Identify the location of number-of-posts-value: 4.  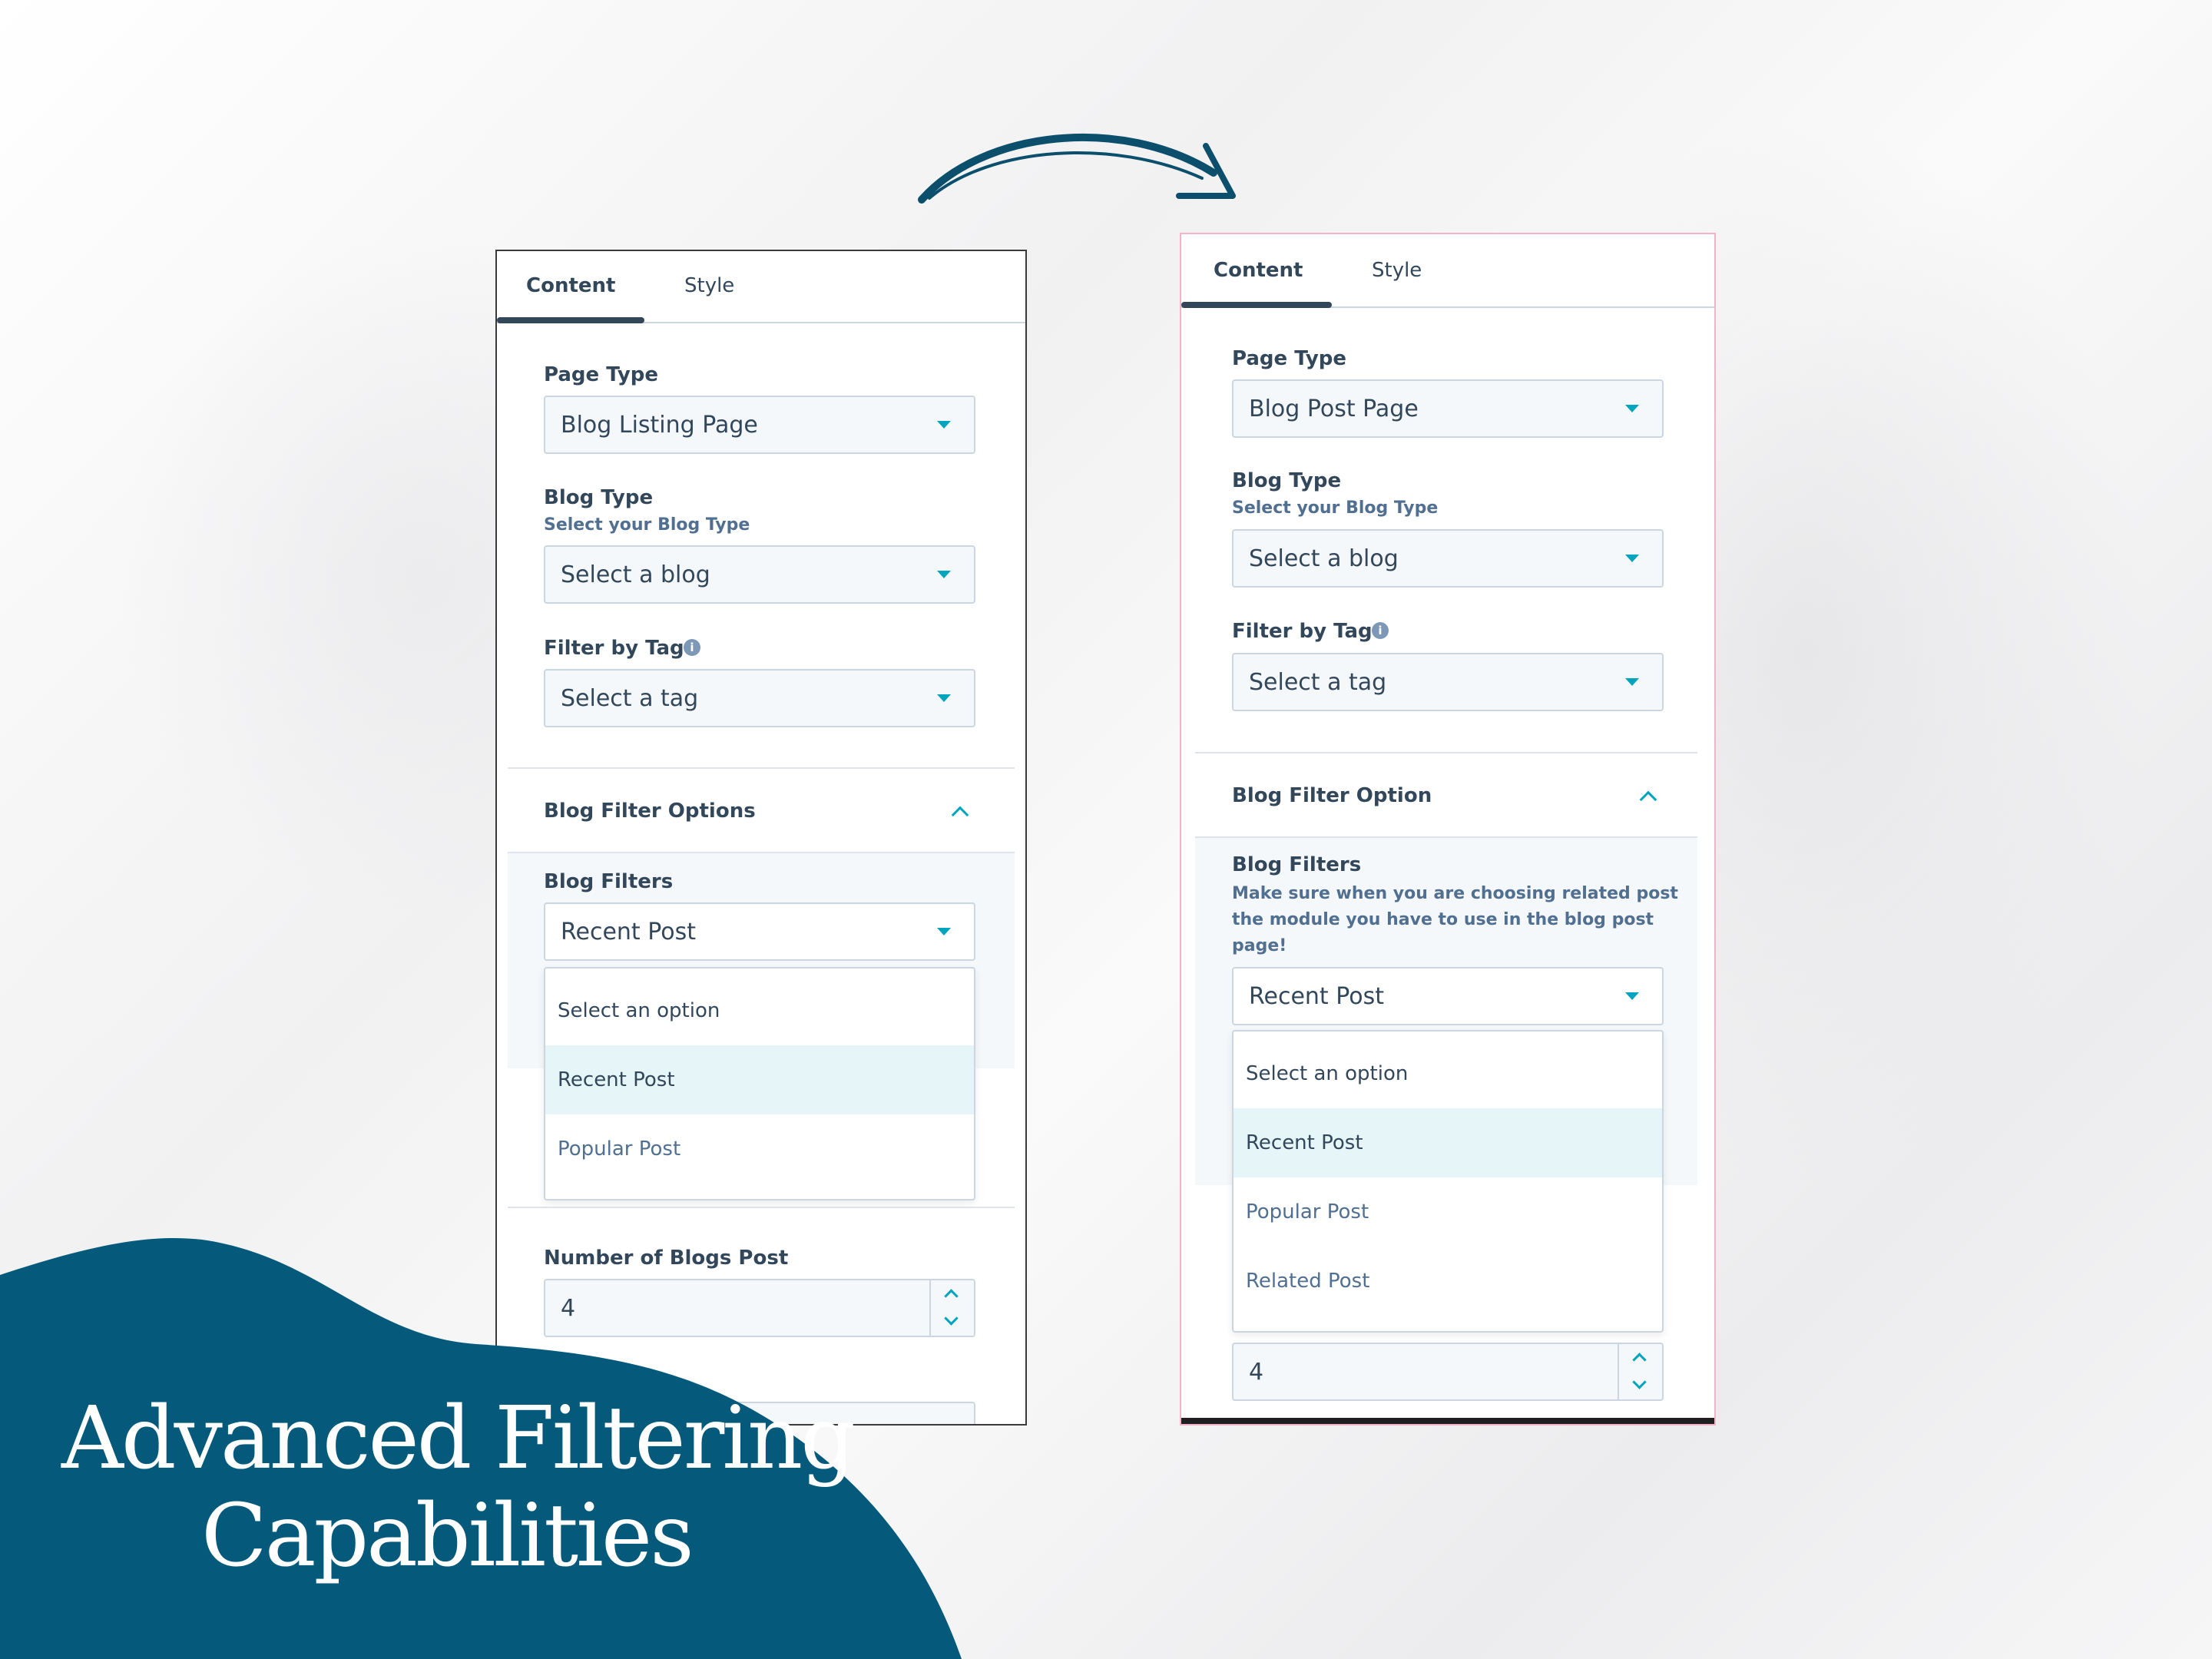
(1257, 1372).